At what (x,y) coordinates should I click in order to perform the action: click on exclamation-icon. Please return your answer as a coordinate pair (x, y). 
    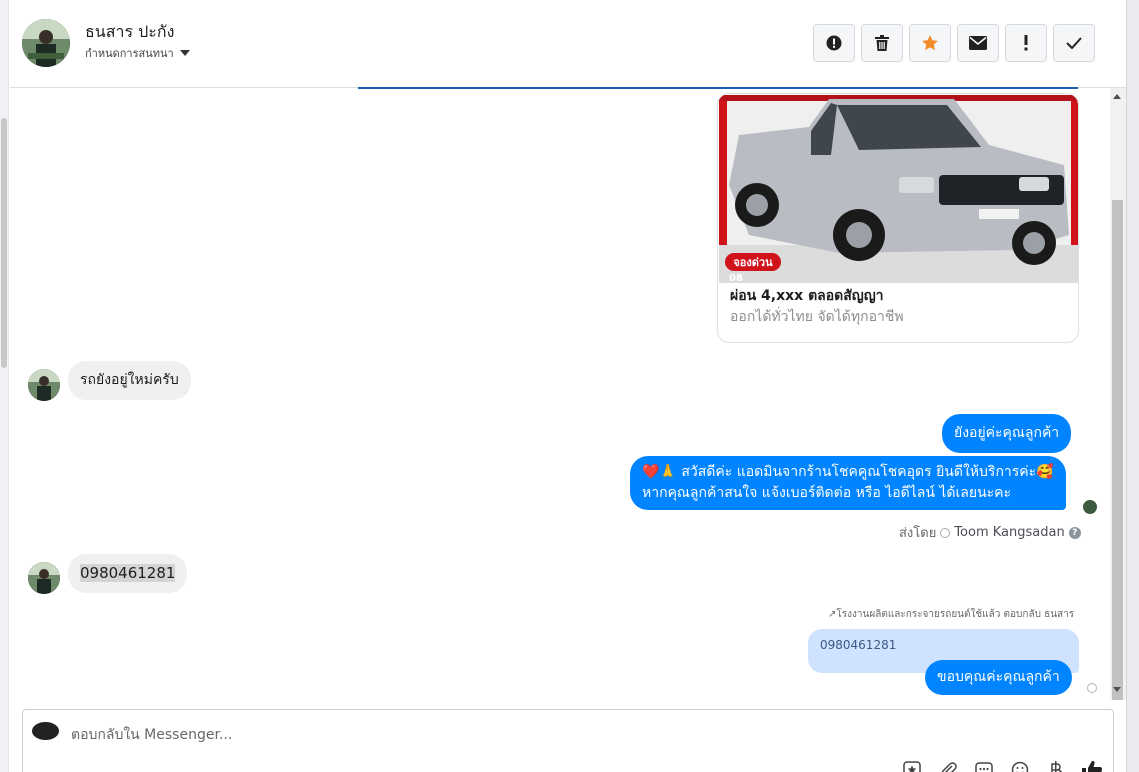
    Looking at the image, I should click on (1026, 43).